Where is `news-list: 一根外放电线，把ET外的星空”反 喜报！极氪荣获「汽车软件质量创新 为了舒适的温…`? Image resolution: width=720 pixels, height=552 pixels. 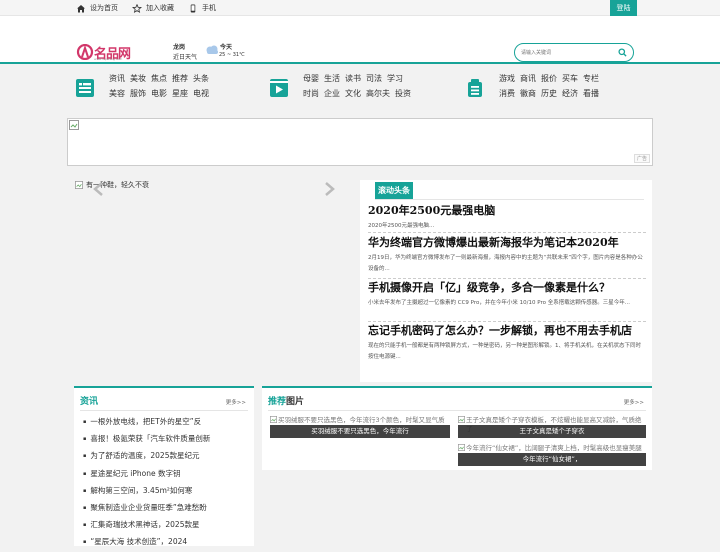 news-list: 一根外放电线，把ET外的星空”反 喜报！极氪荣获「汽车软件质量创新 为了舒适的温… is located at coordinates (146, 483).